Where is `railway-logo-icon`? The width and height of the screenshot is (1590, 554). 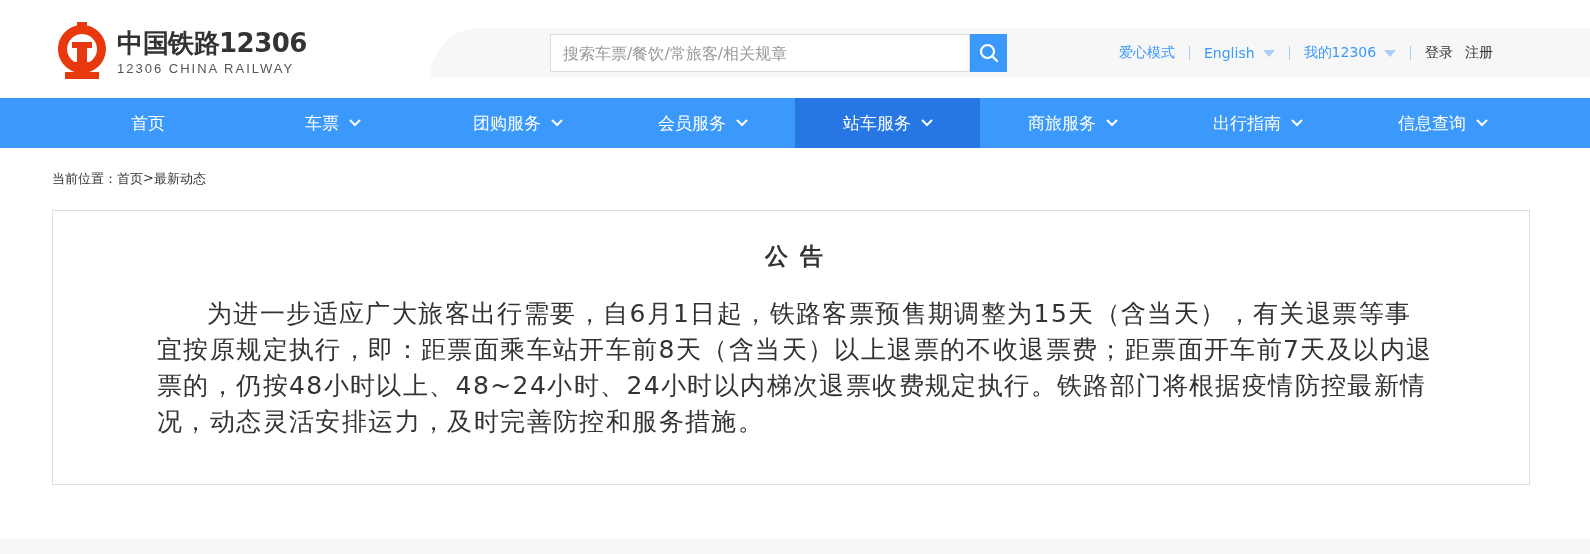 railway-logo-icon is located at coordinates (82, 51).